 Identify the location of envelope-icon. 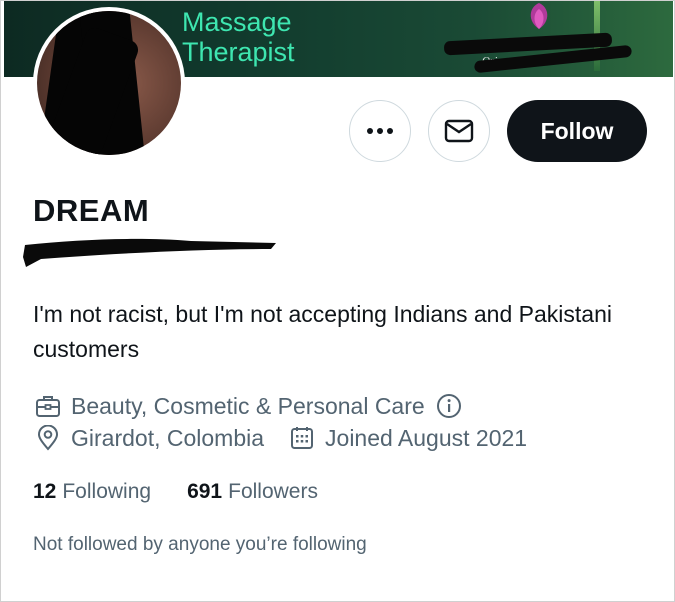
(459, 131).